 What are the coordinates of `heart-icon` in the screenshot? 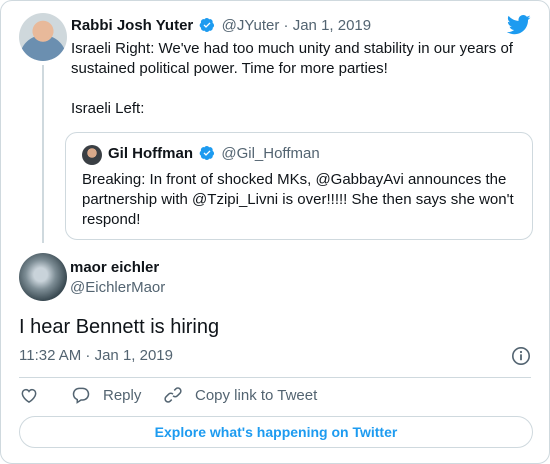 It's located at (29, 395).